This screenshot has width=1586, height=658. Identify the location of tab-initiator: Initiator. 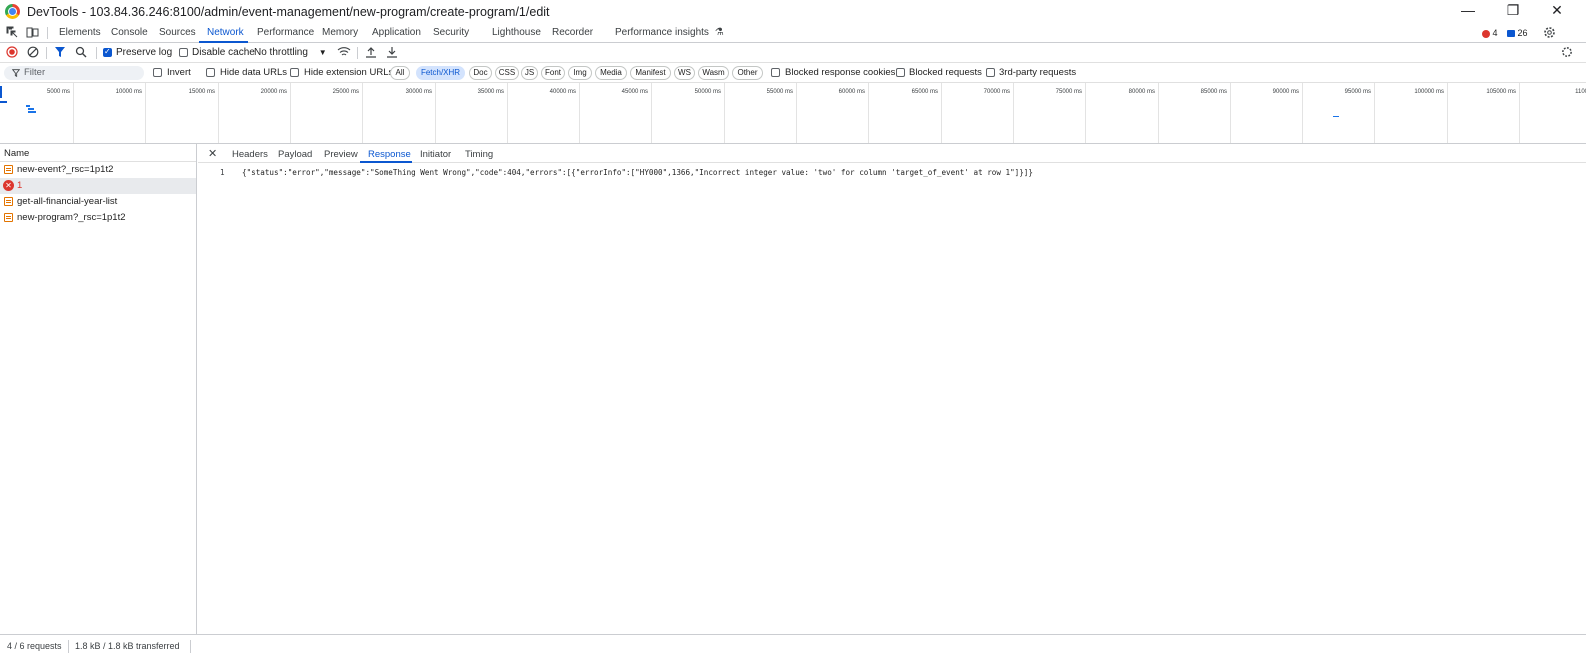
(435, 154).